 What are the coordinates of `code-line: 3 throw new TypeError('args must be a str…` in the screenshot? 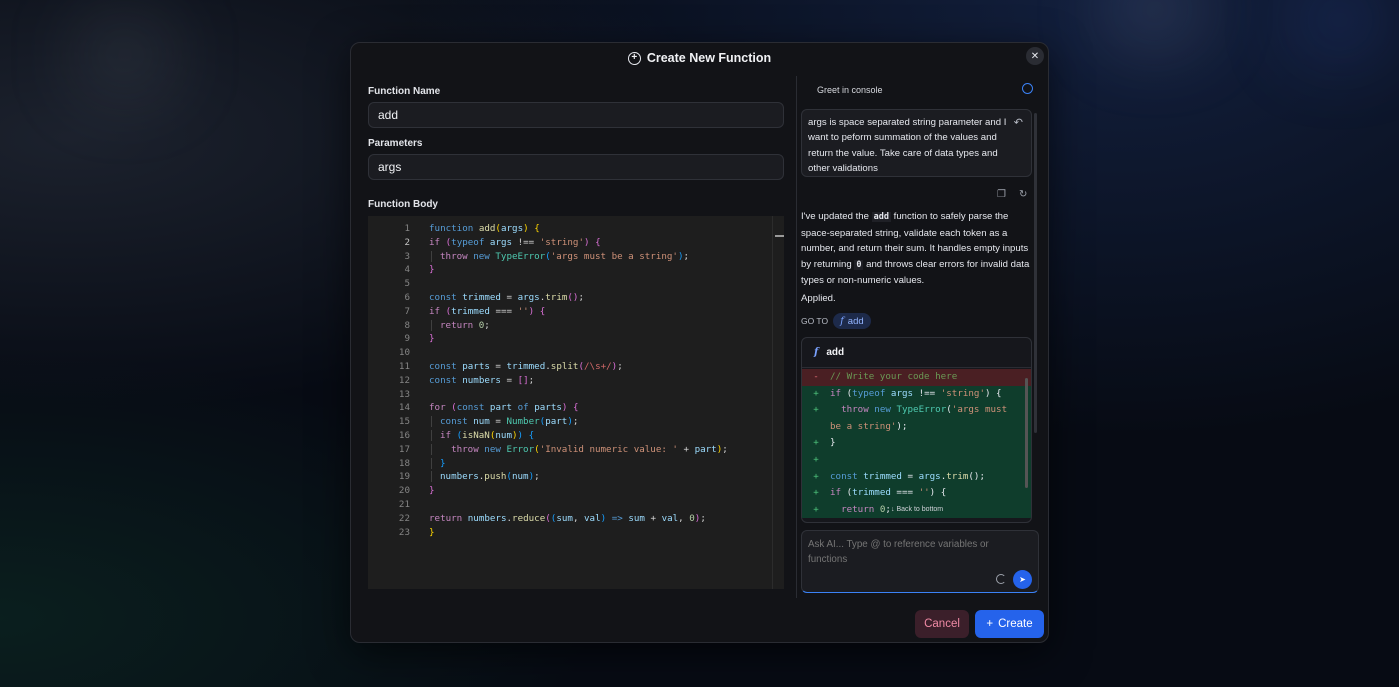 It's located at (548, 257).